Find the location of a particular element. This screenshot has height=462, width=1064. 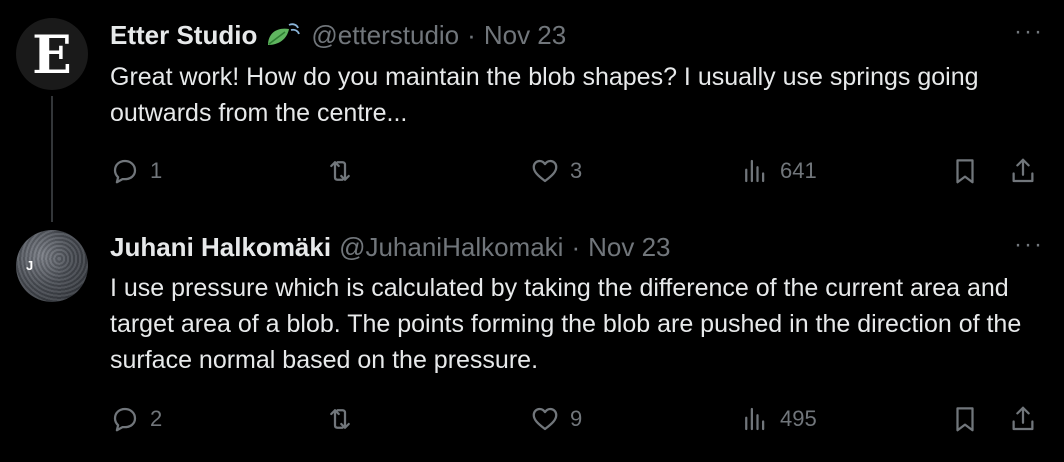

like-count: 3 is located at coordinates (576, 170).